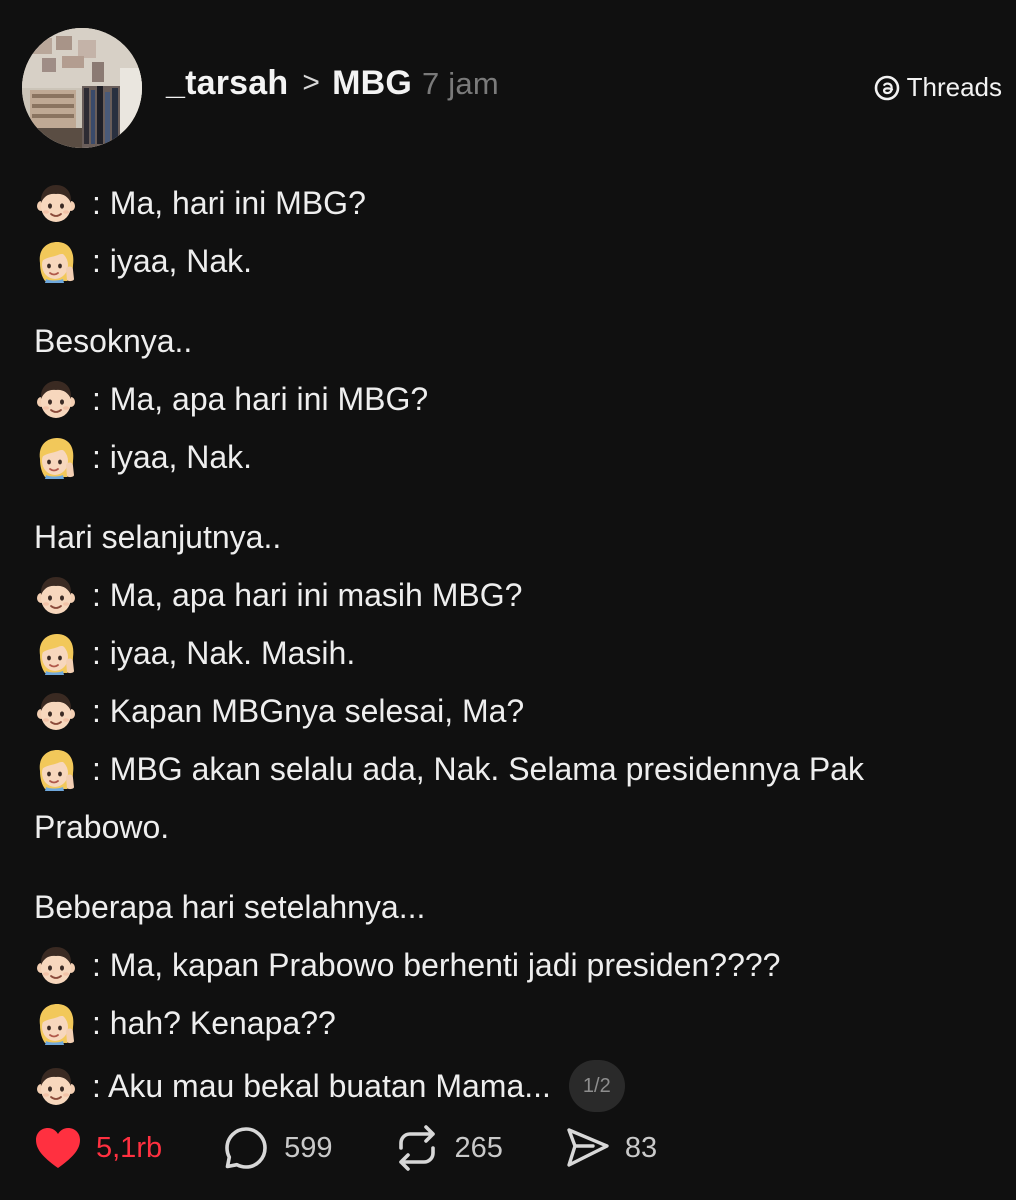 The width and height of the screenshot is (1016, 1200). Describe the element at coordinates (610, 1148) in the screenshot. I see `share-button: 83` at that location.